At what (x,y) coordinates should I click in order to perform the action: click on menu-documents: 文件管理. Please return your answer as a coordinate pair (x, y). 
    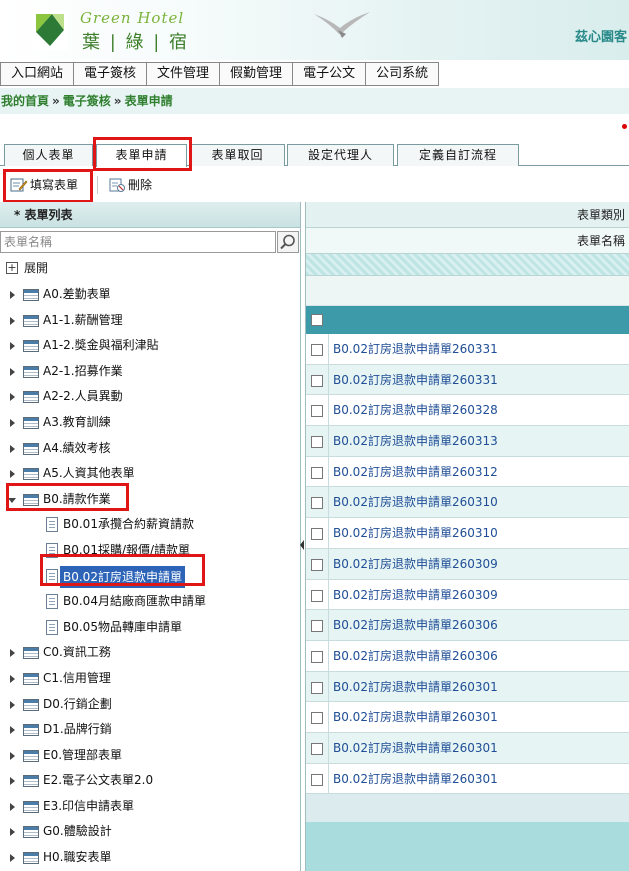
    Looking at the image, I should click on (183, 74).